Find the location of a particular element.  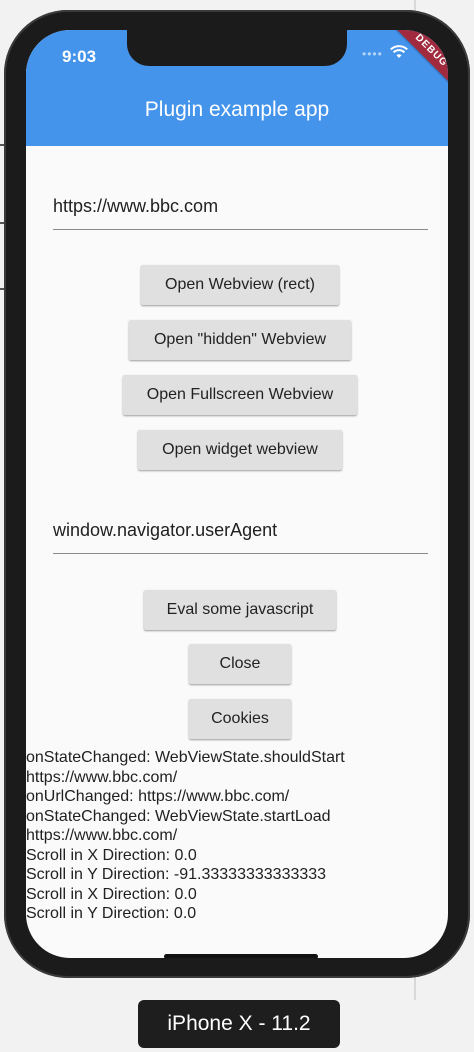

cookies-button: Cookies is located at coordinates (240, 719).